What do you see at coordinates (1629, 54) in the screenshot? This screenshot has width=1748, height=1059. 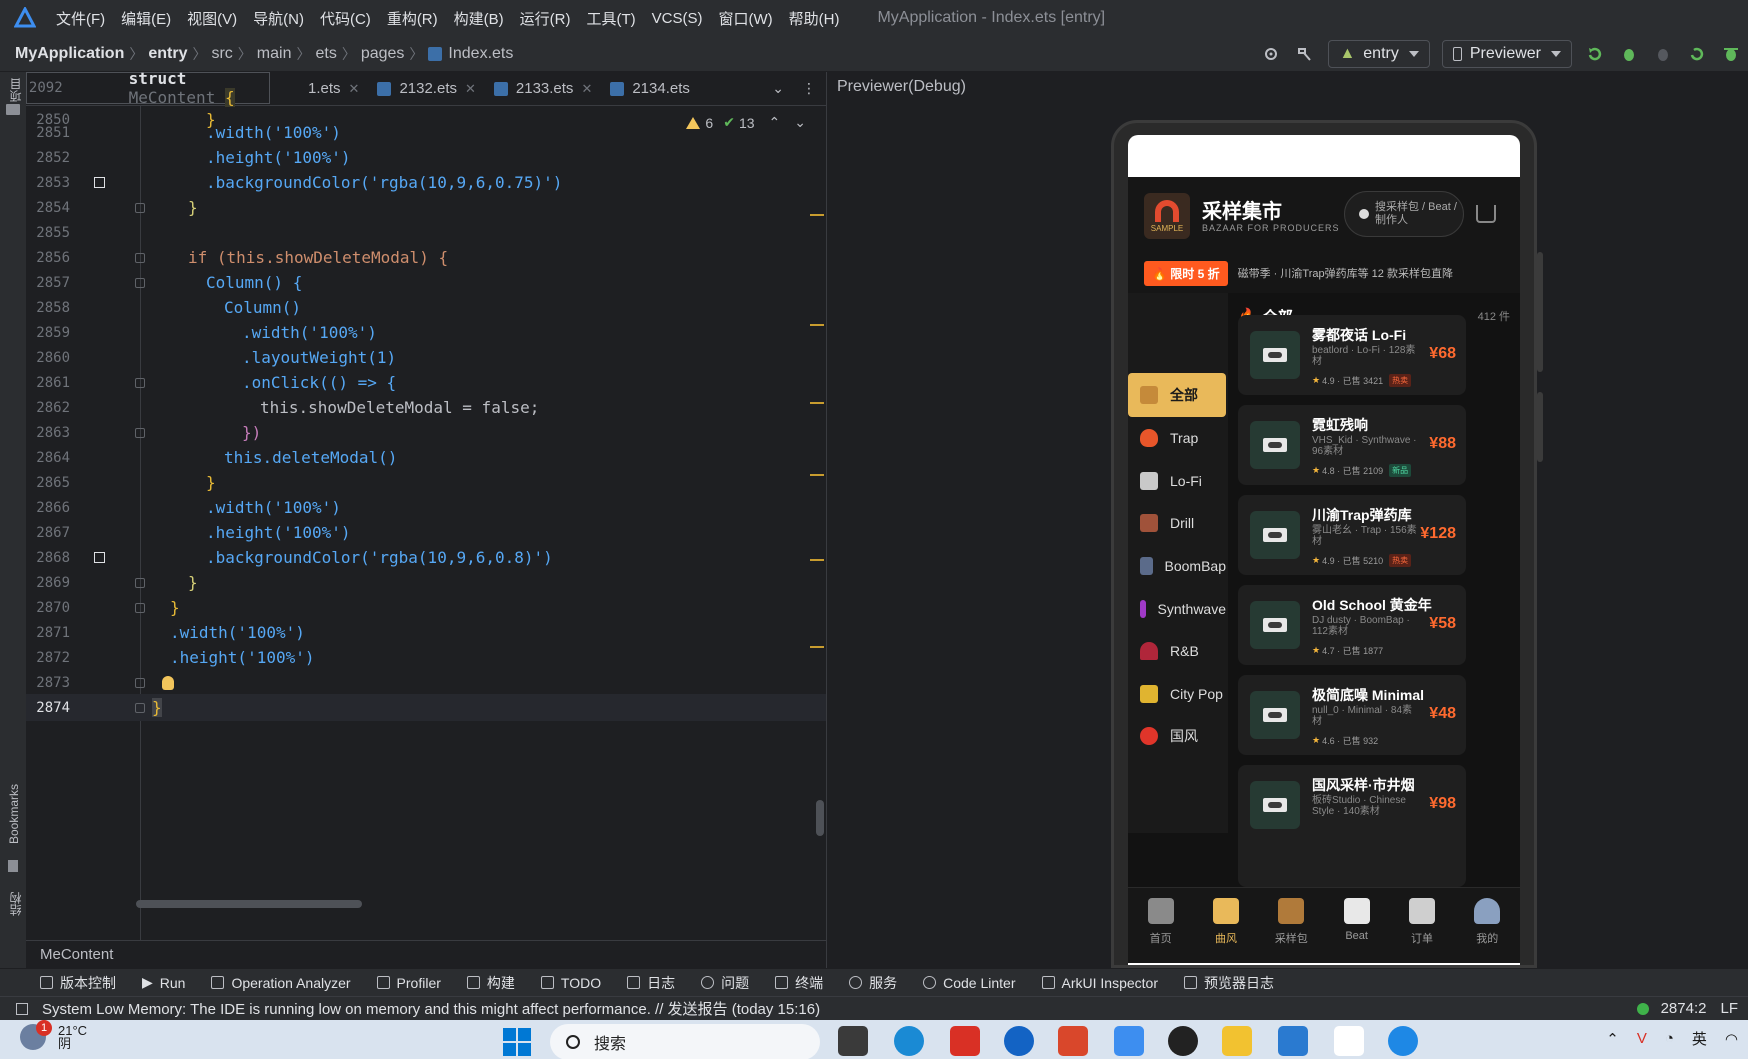 I see `debug-icon` at bounding box center [1629, 54].